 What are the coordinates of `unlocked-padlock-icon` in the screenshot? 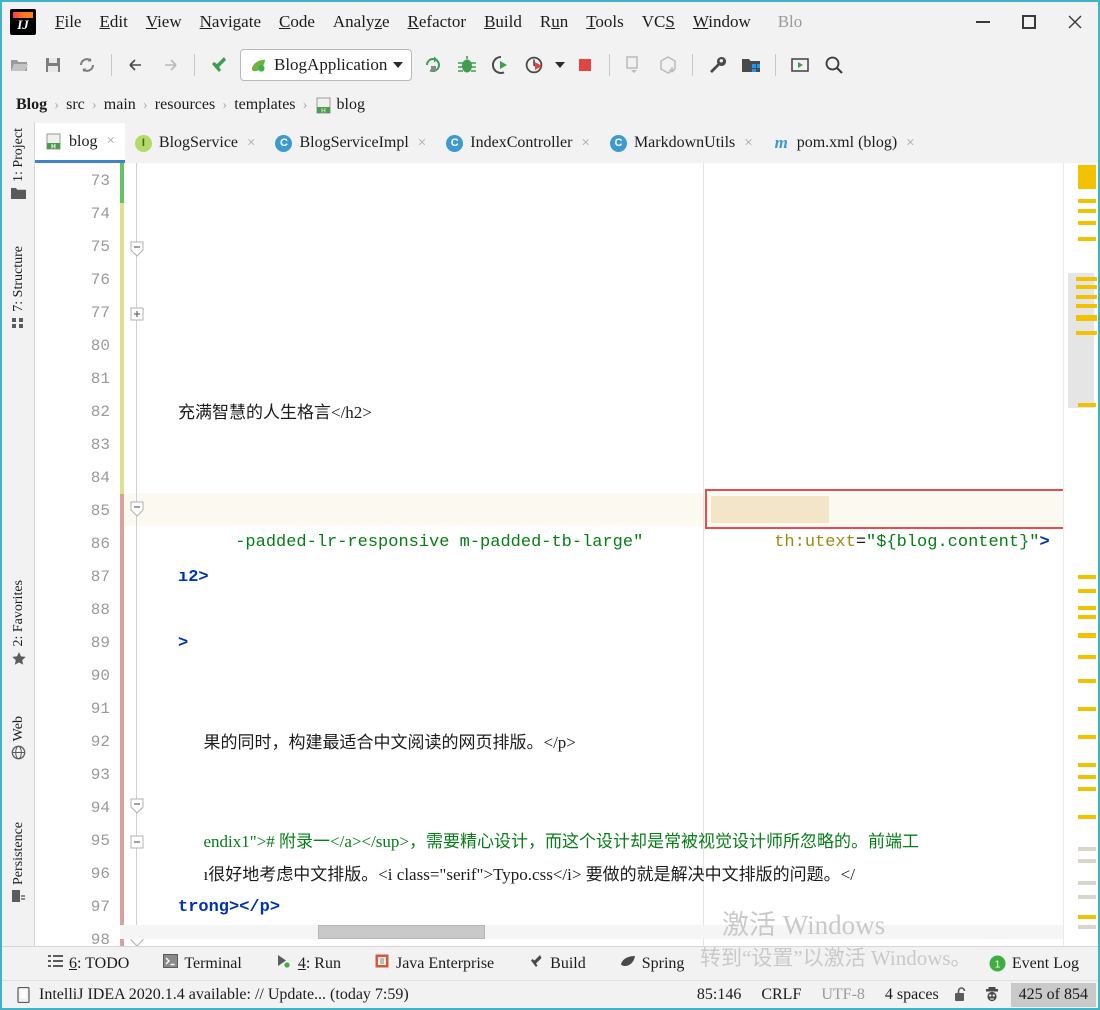 It's located at (961, 994).